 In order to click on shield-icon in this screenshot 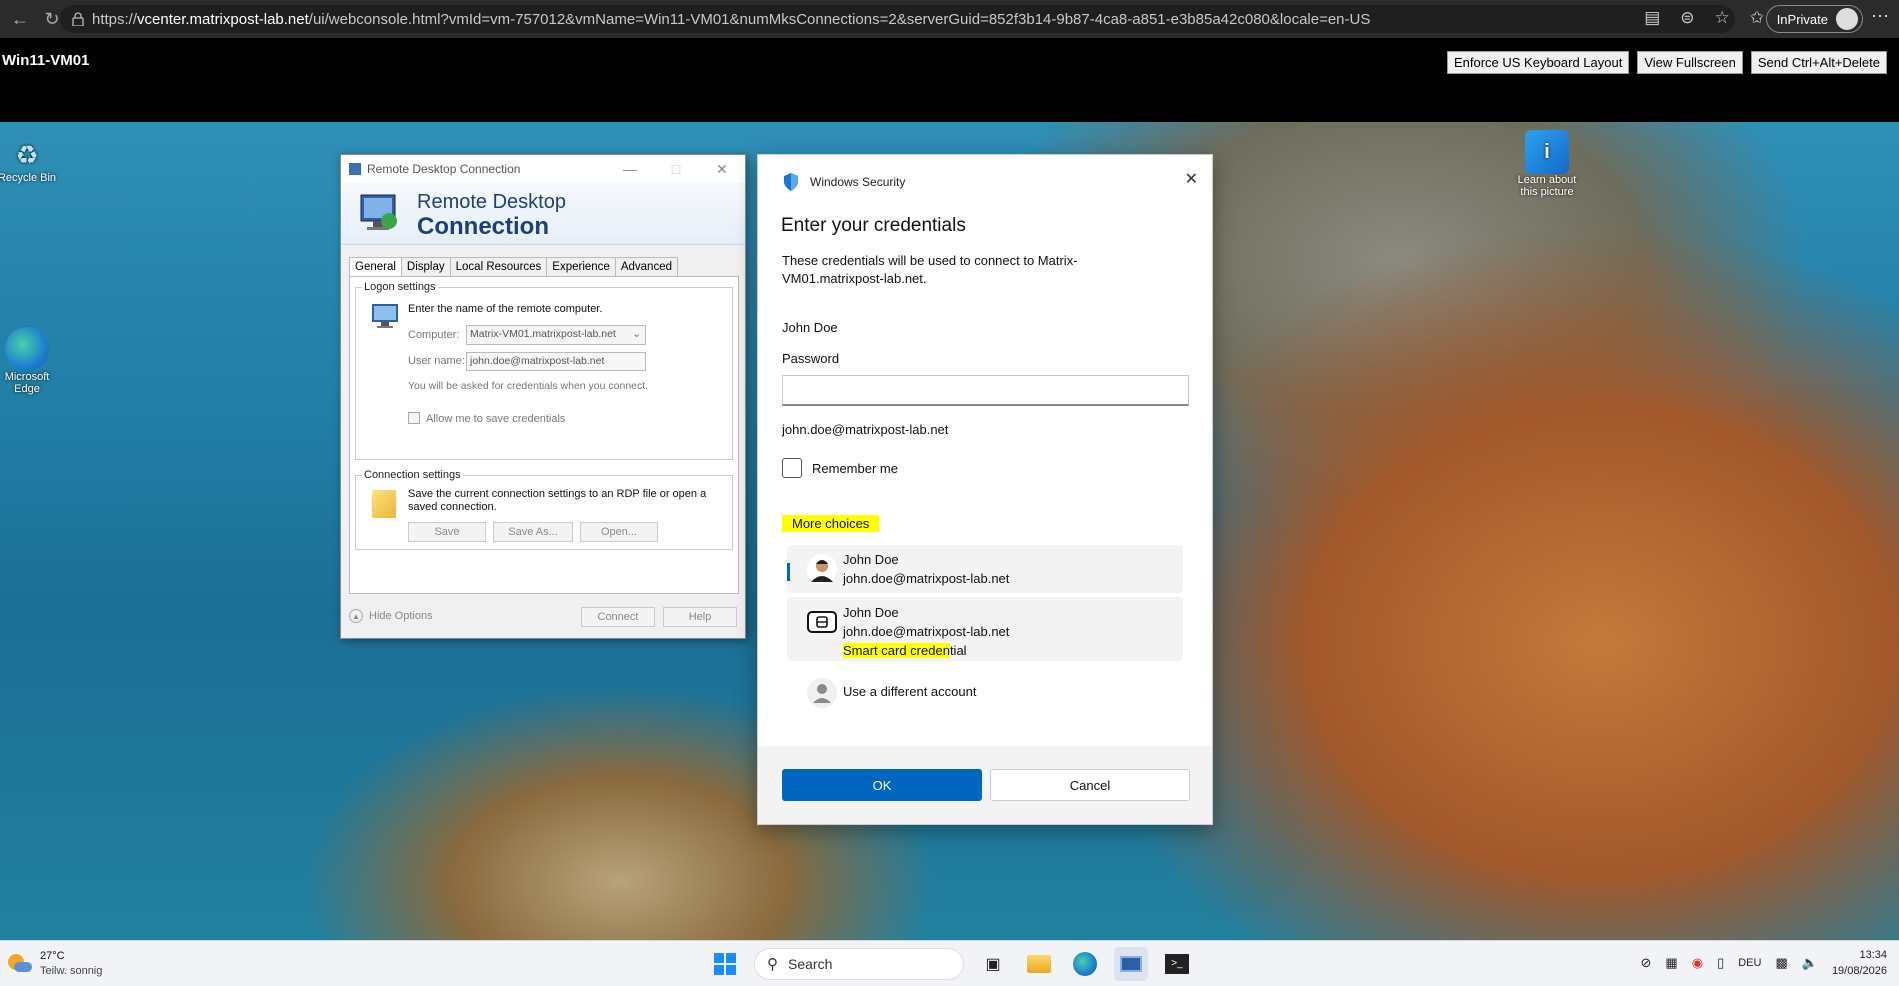, I will do `click(791, 182)`.